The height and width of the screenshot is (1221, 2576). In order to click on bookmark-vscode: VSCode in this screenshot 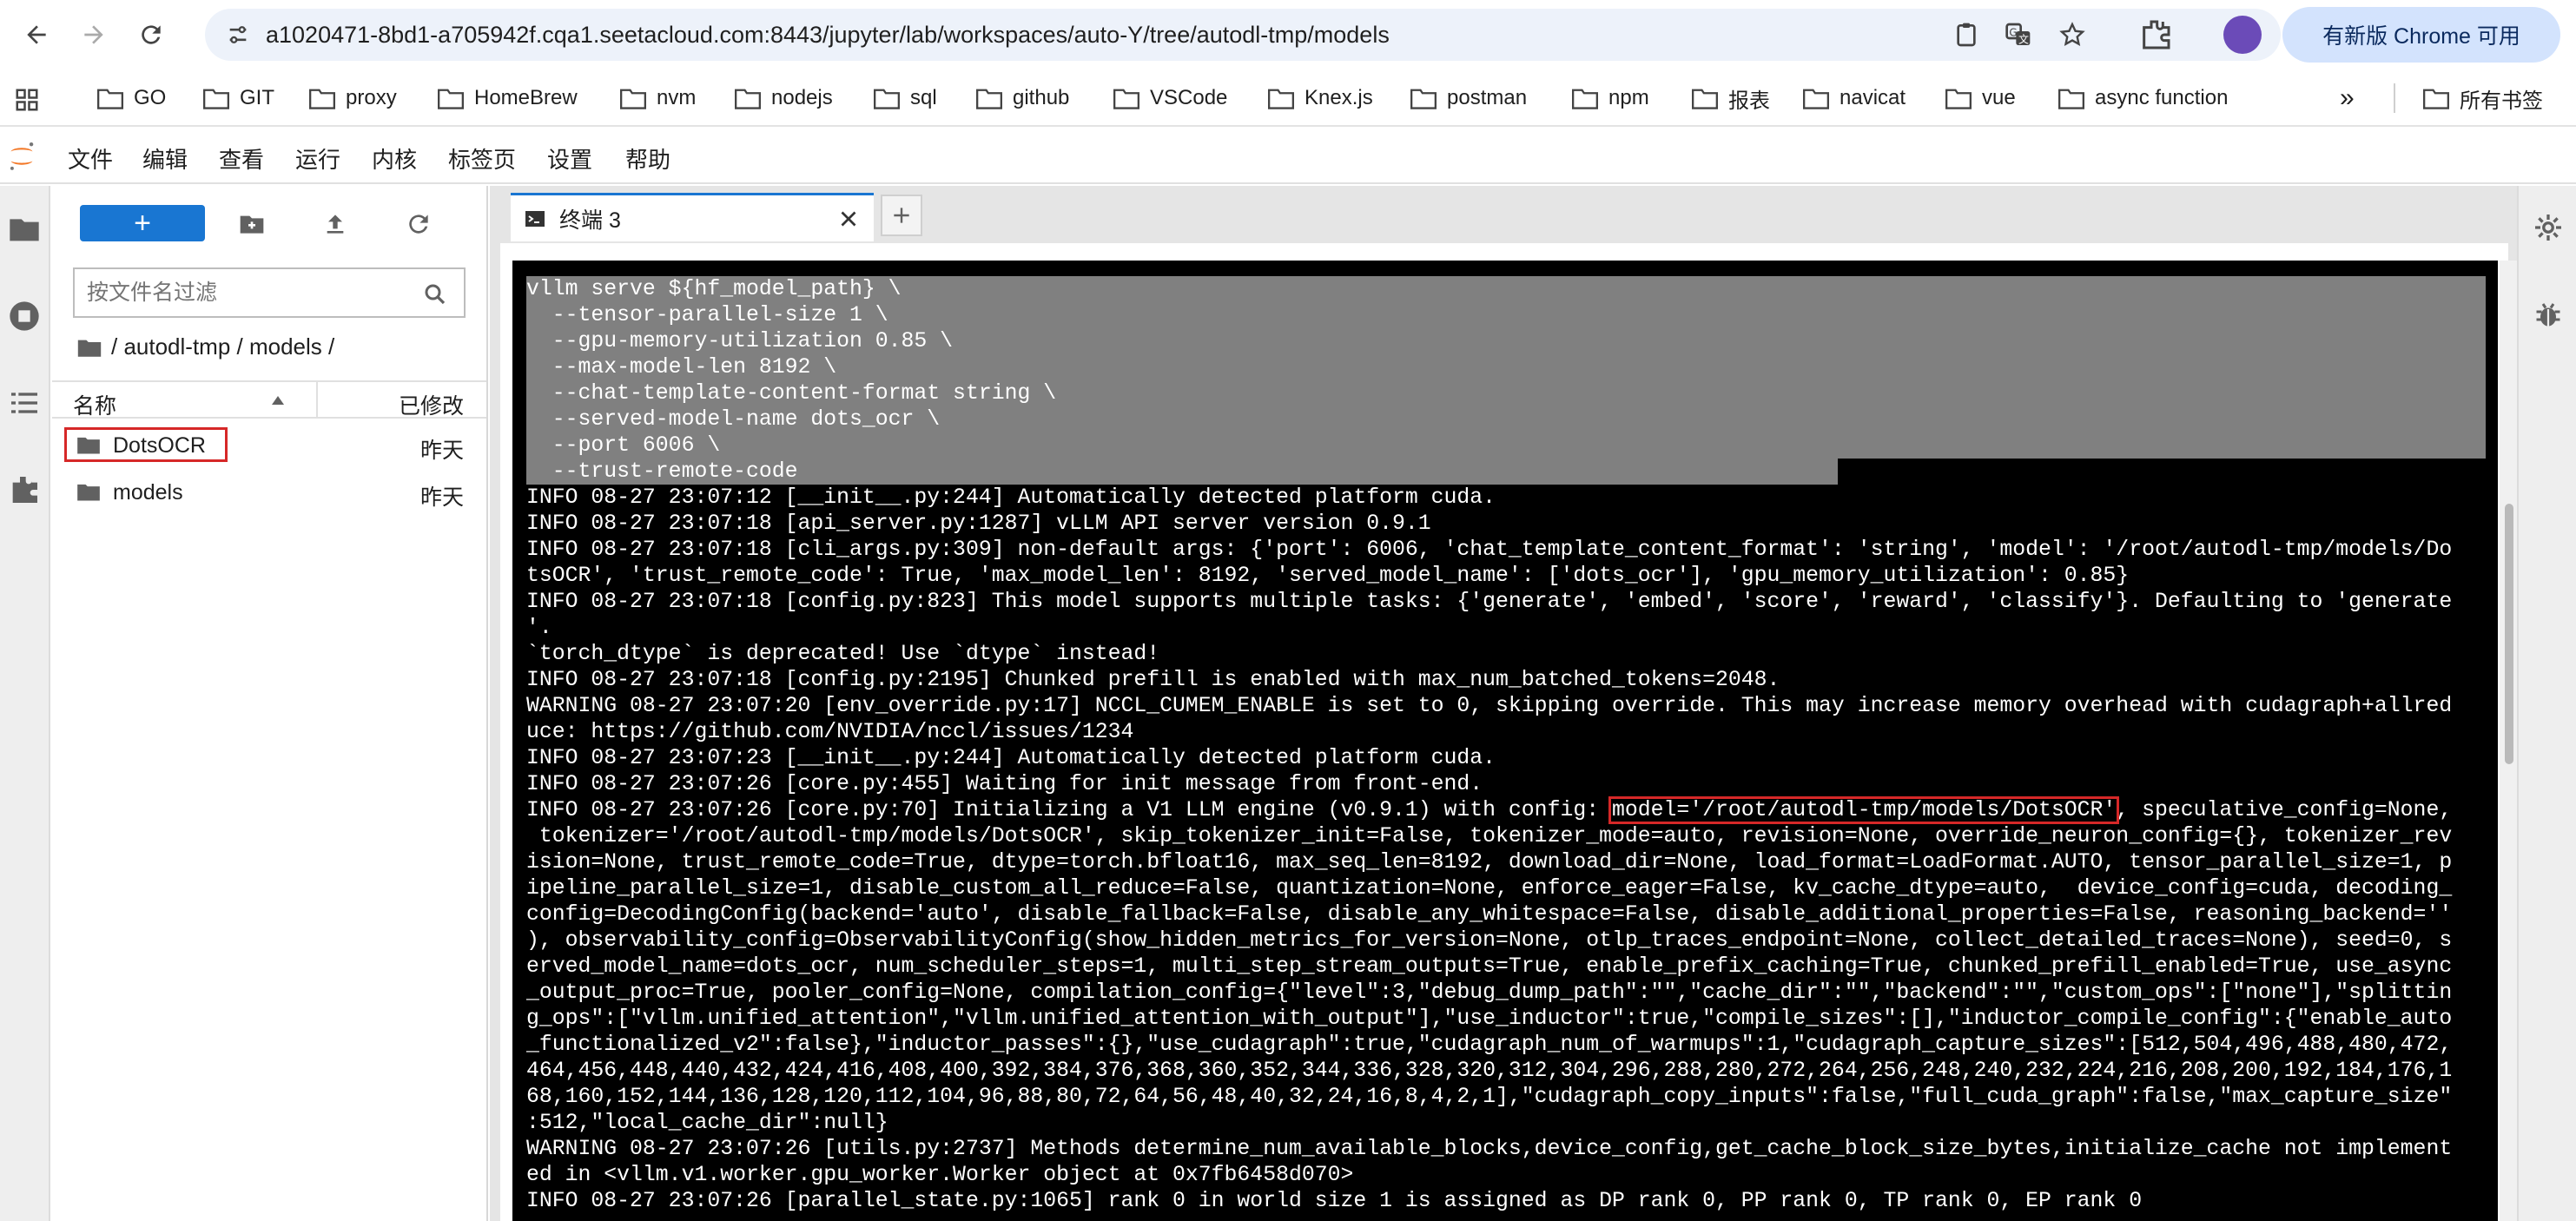, I will do `click(1170, 99)`.